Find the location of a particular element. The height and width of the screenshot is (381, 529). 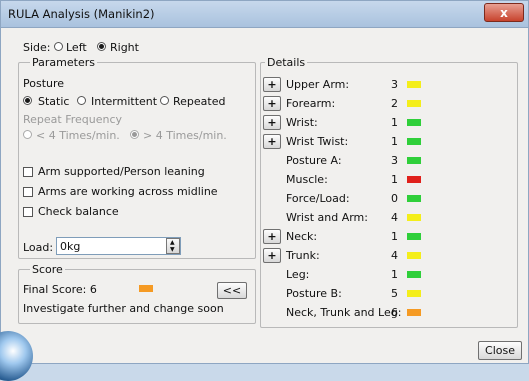

detail-label: Trunk: is located at coordinates (303, 255).